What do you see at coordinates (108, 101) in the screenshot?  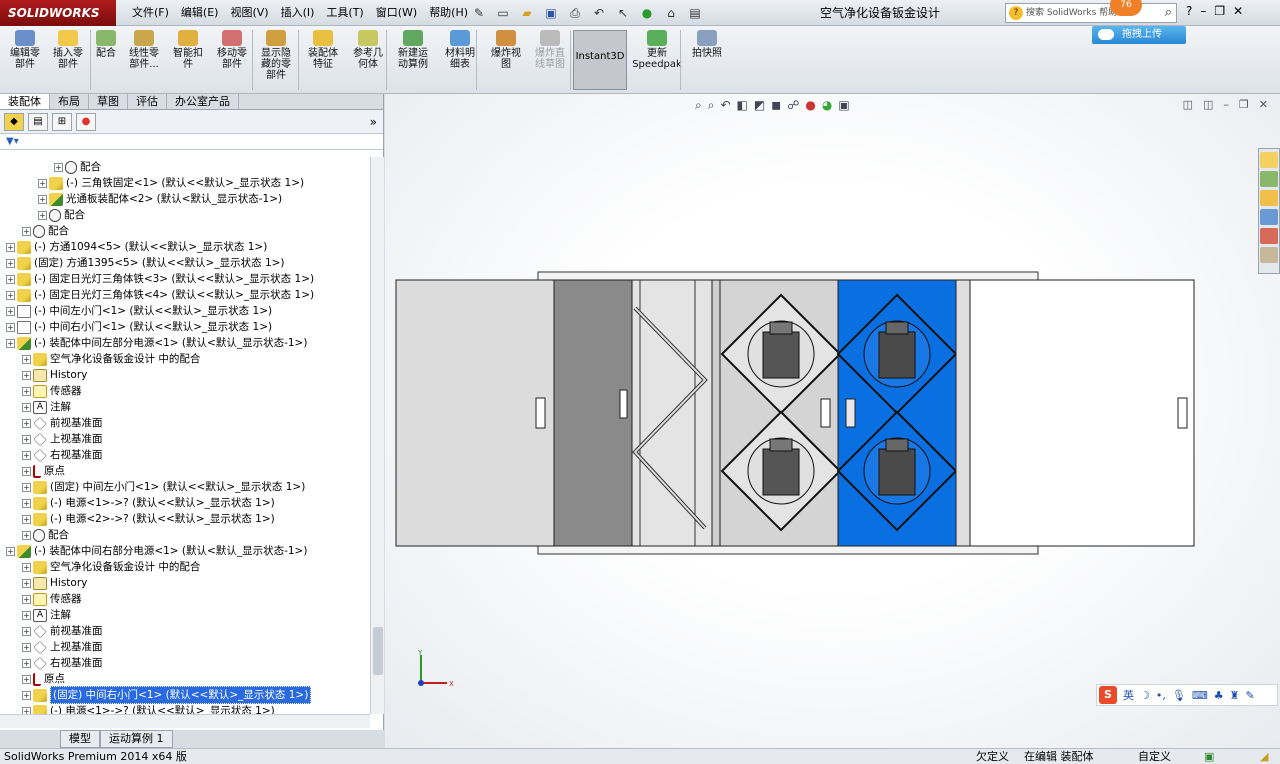 I see `tab-sketch: 草图` at bounding box center [108, 101].